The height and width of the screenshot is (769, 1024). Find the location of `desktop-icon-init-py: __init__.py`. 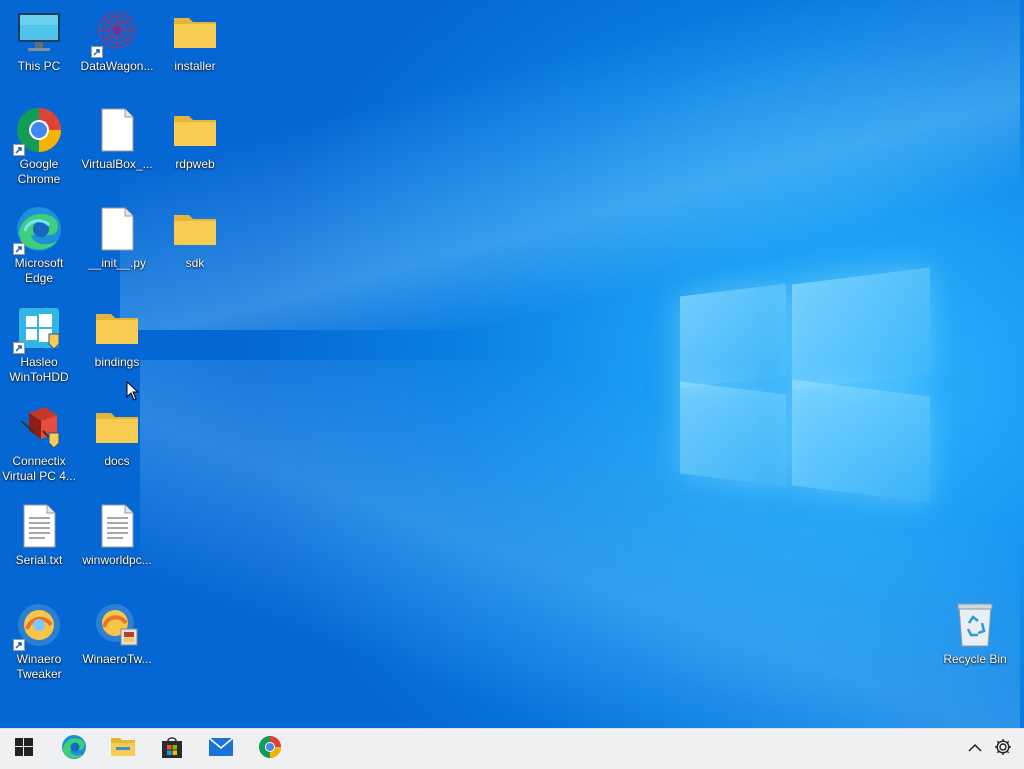

desktop-icon-init-py: __init__.py is located at coordinates (117, 238).